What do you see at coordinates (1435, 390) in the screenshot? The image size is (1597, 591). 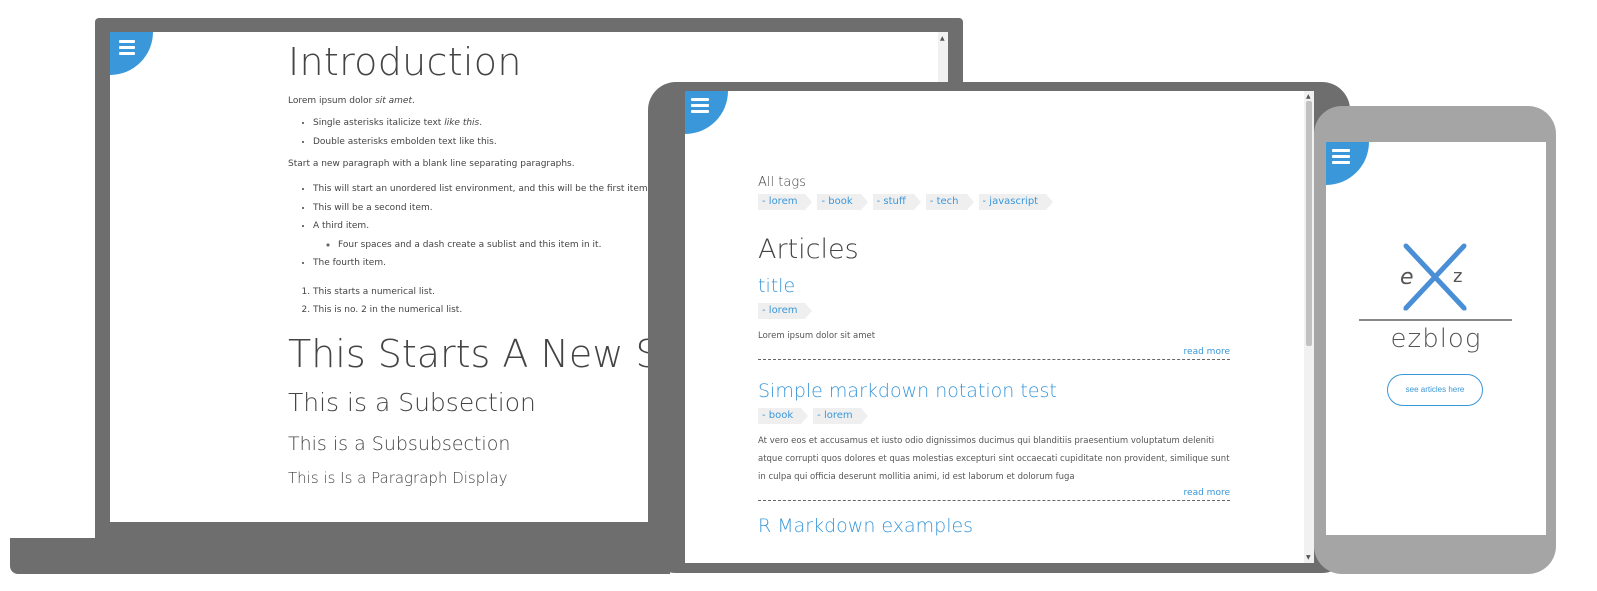 I see `see-articles-button: see articles here` at bounding box center [1435, 390].